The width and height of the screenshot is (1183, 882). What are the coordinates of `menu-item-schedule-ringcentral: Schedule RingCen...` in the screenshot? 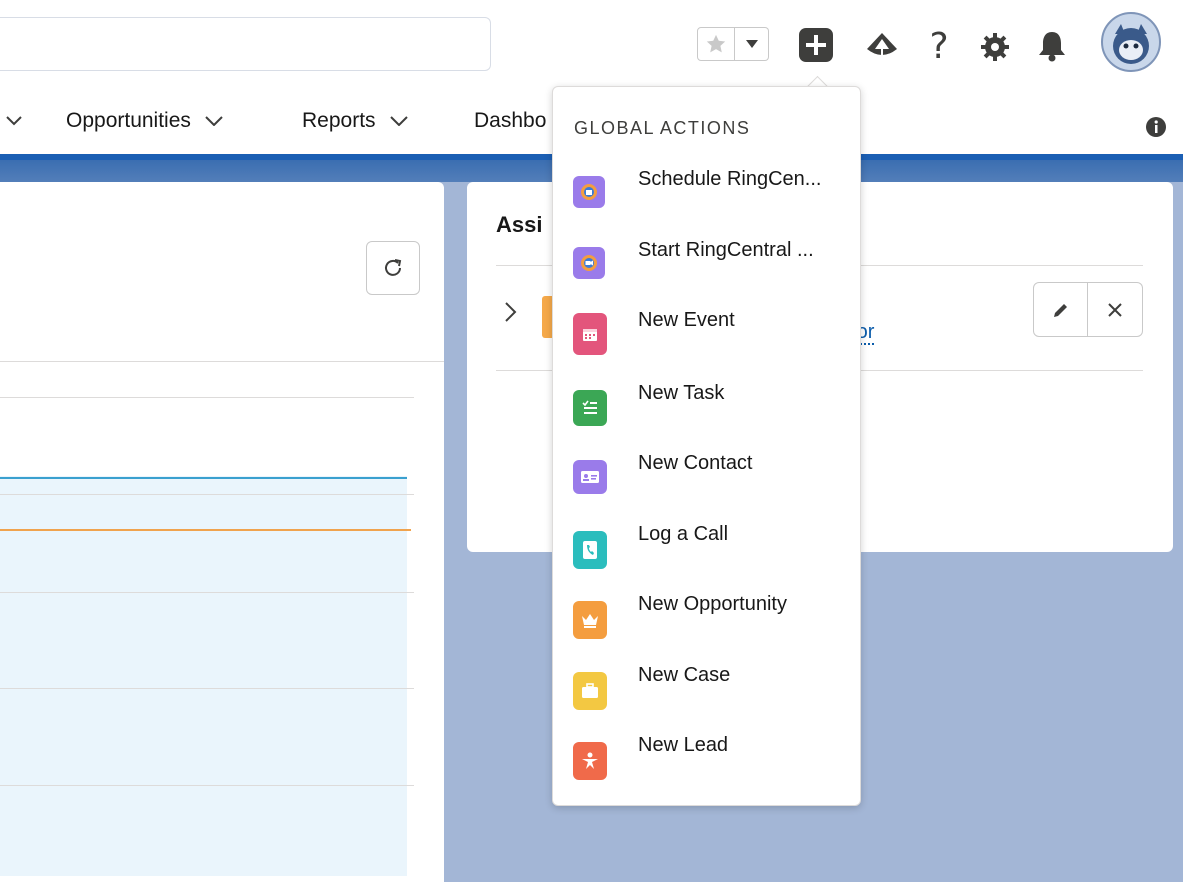 It's located at (706, 202).